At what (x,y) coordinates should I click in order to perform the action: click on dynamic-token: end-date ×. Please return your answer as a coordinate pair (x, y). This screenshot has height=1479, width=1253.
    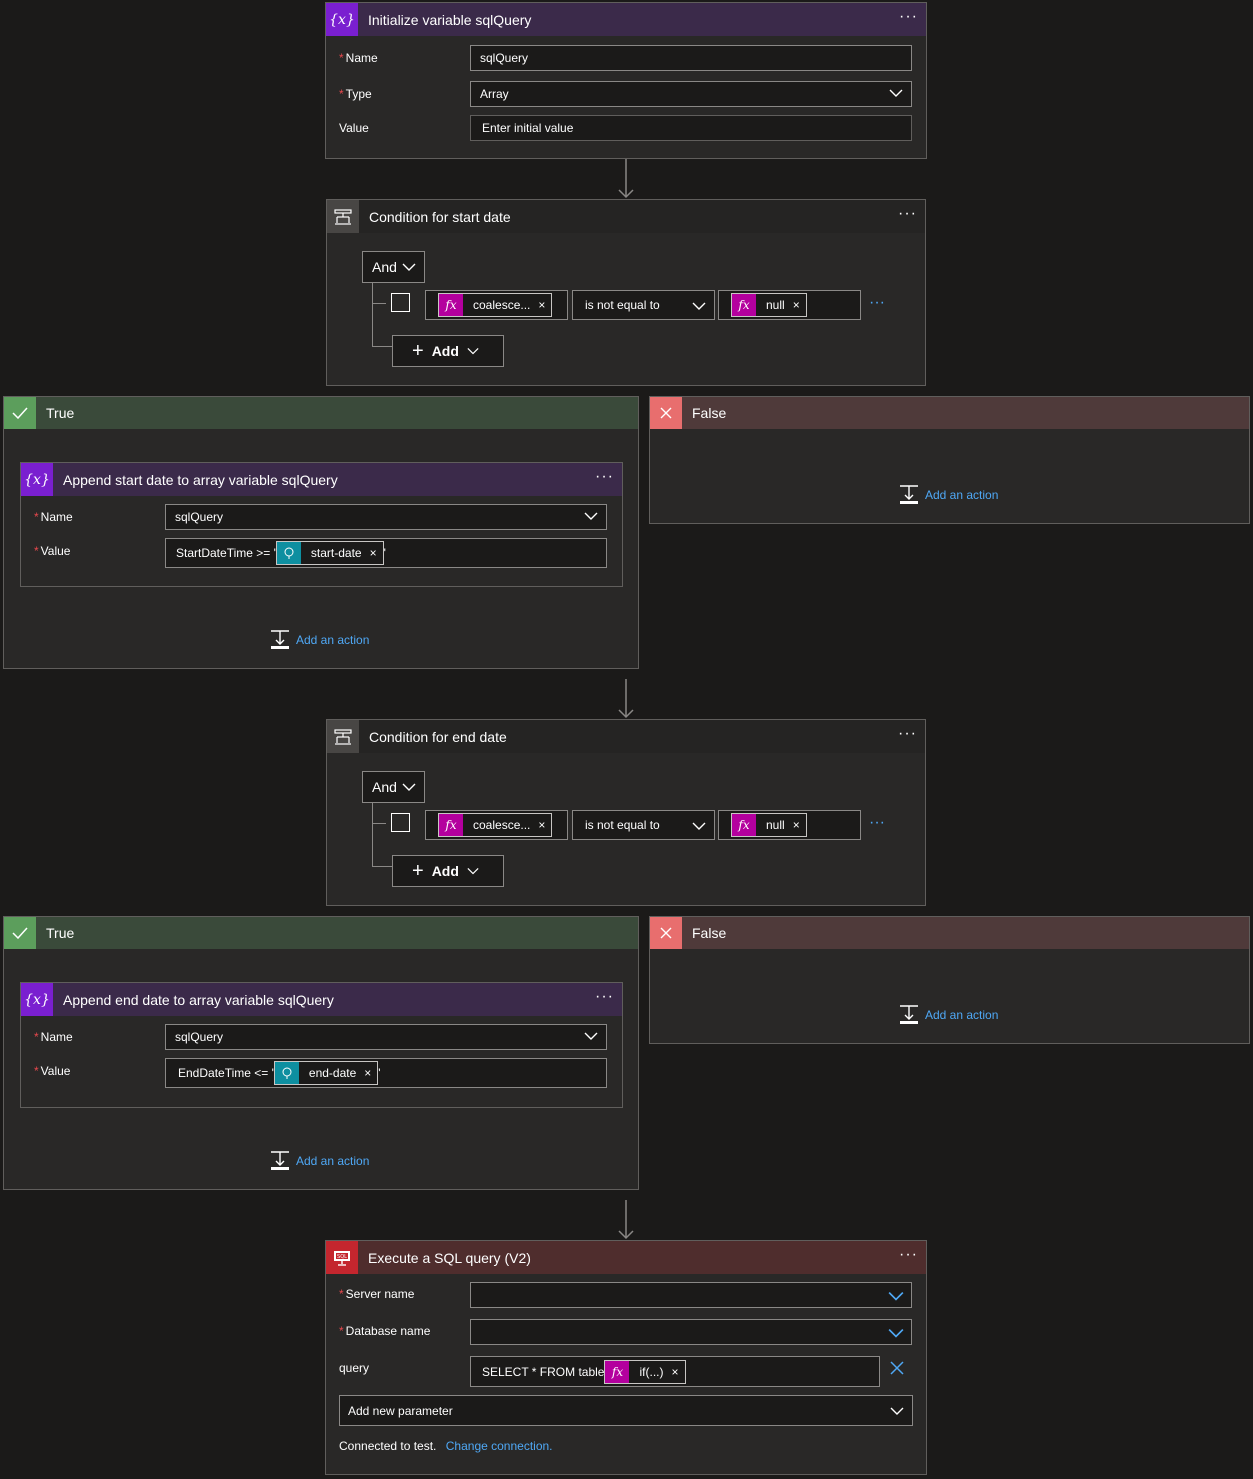
    Looking at the image, I should click on (326, 1073).